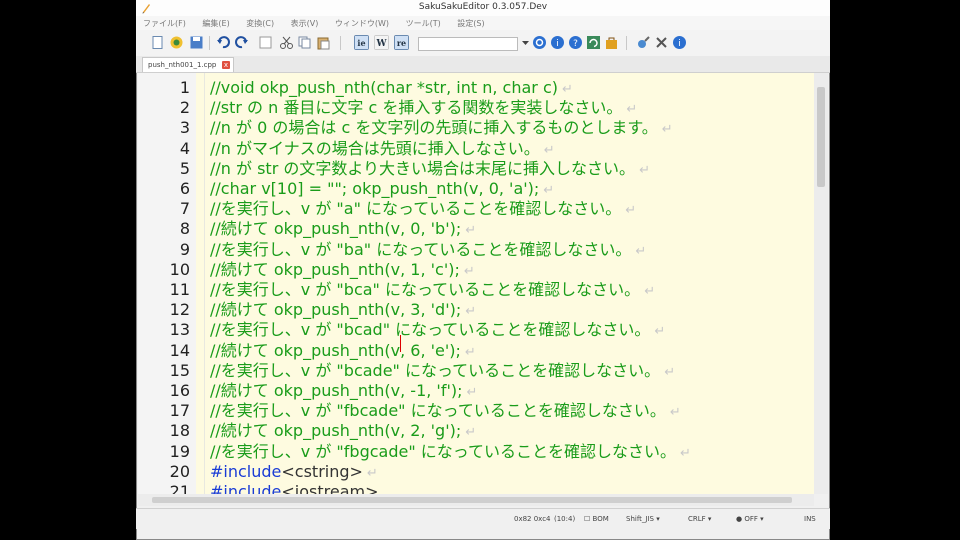  Describe the element at coordinates (286, 42) in the screenshot. I see `cut-icon` at that location.